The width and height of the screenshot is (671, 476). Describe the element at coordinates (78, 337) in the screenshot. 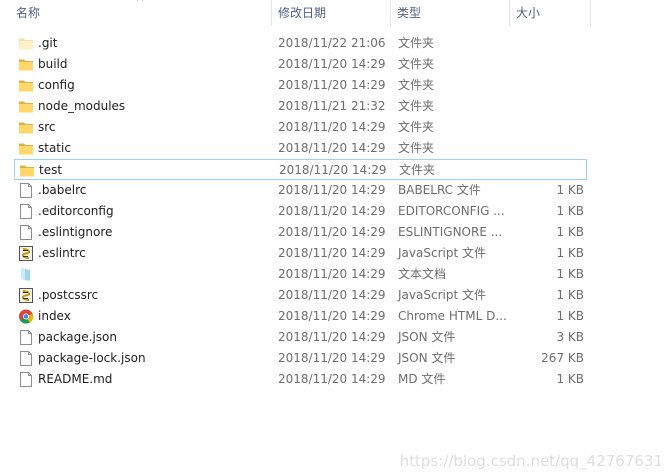

I see `file-name: package.json` at that location.